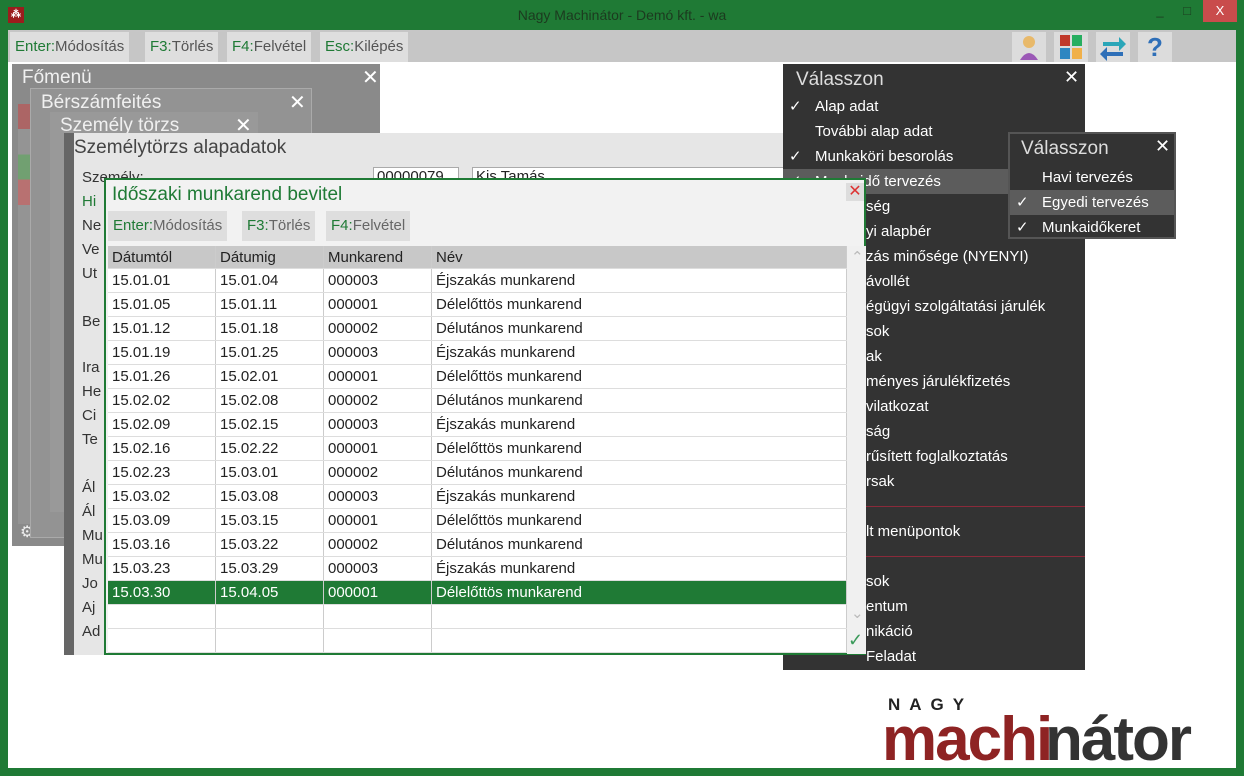 Image resolution: width=1244 pixels, height=776 pixels. I want to click on table-row: 15.02.09 15.02.15 000003 Éjszakás munkarend, so click(477, 425).